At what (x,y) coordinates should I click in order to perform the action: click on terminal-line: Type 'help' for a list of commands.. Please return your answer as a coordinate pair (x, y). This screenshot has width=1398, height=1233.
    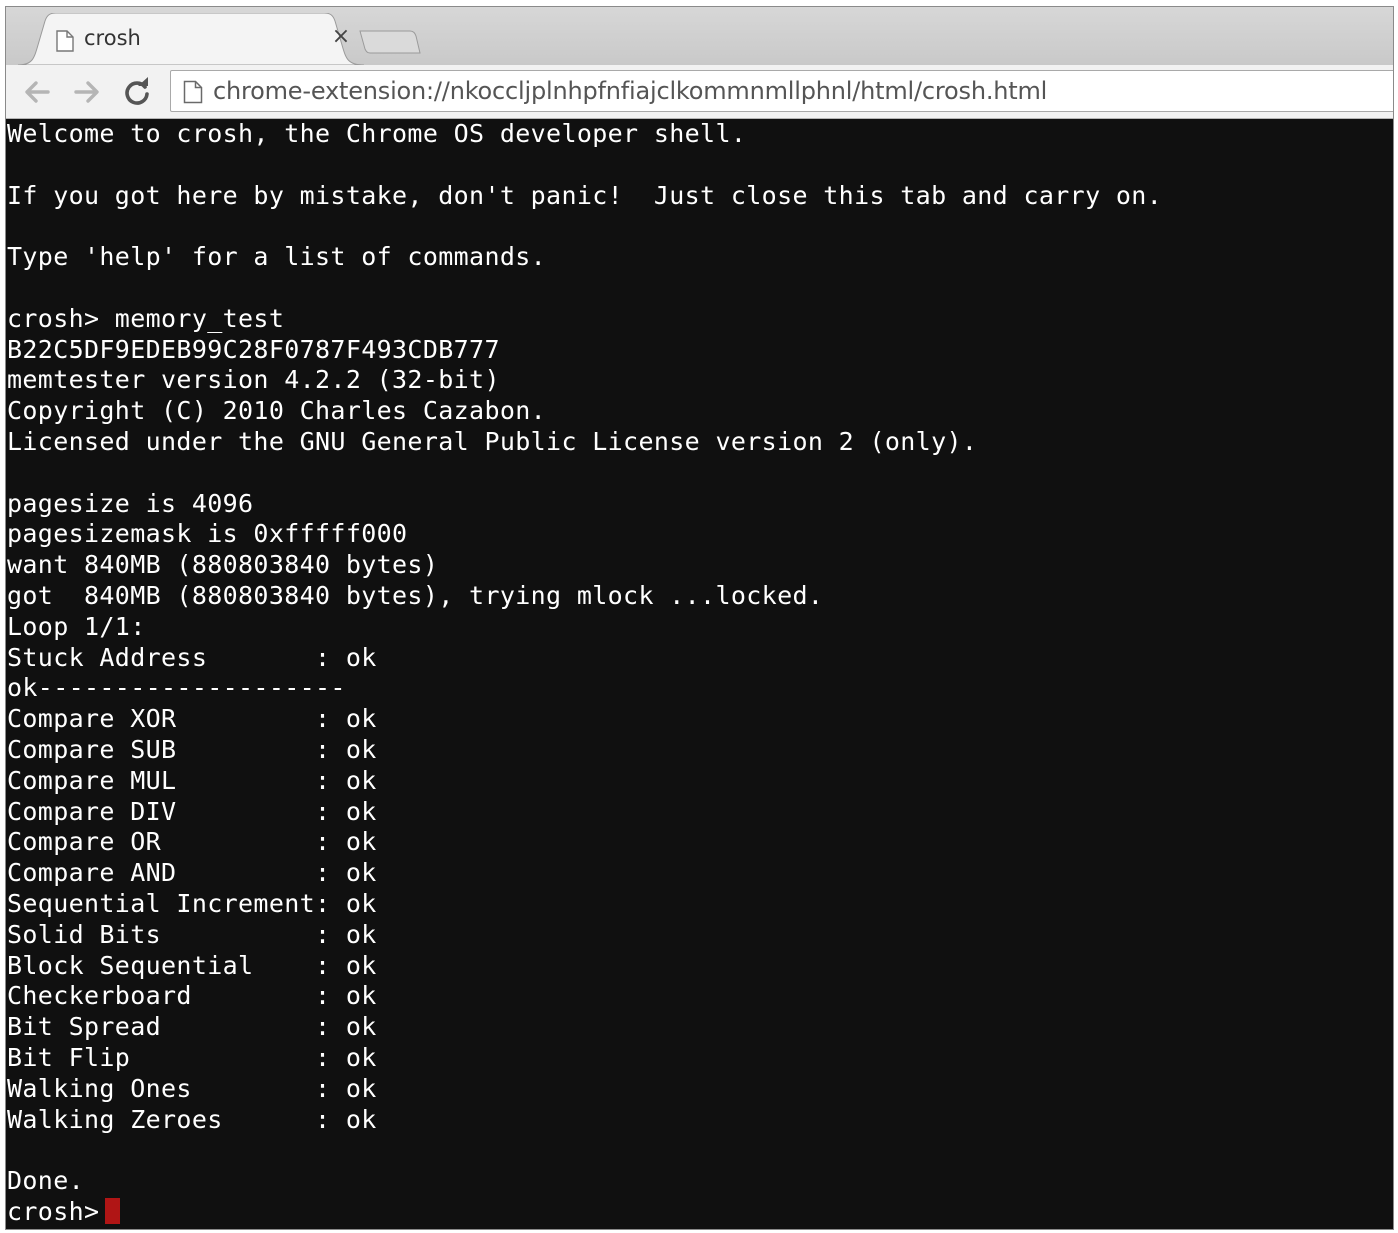
    Looking at the image, I should click on (277, 257).